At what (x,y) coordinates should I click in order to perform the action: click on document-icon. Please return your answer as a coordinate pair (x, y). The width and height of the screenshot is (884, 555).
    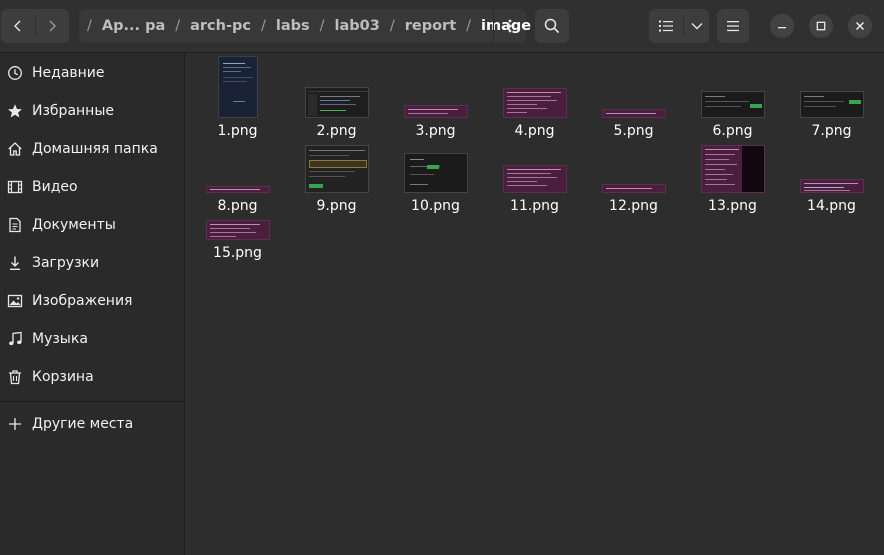
    Looking at the image, I should click on (15, 225).